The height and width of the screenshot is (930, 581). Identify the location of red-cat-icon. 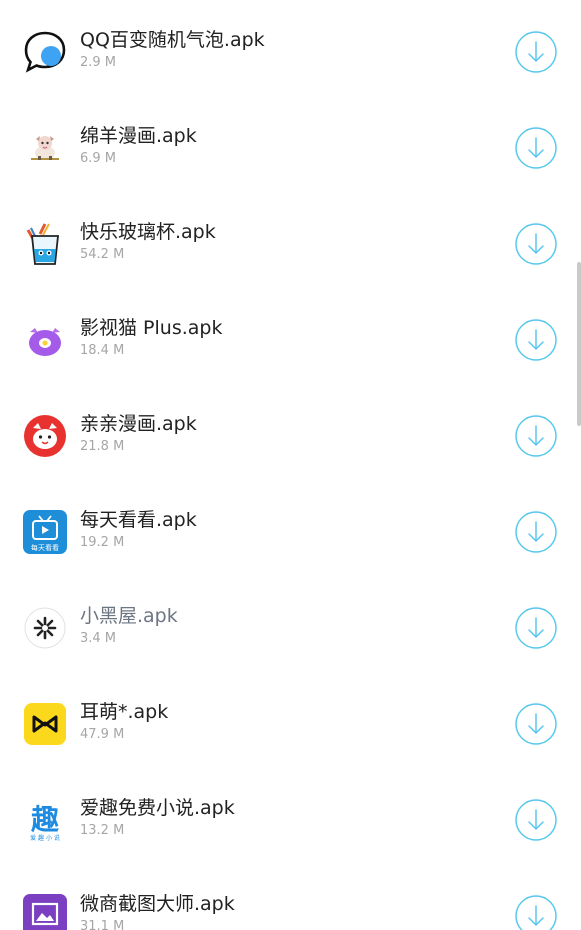
(45, 436).